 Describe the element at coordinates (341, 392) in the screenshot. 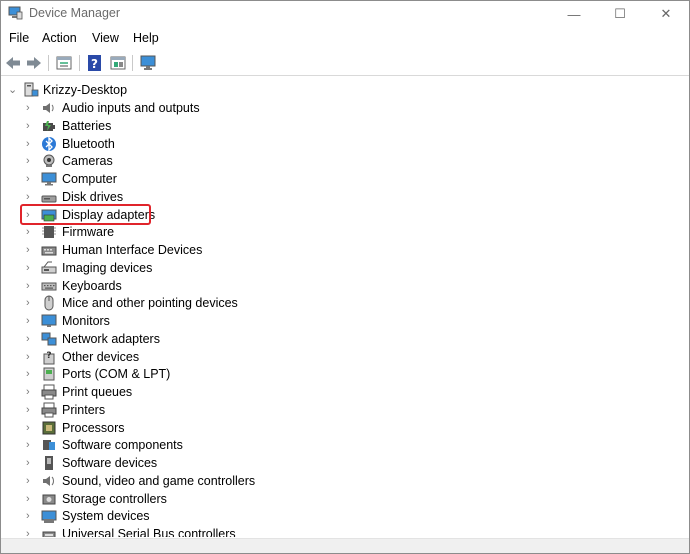

I see `device-category-item: › Print queues` at that location.